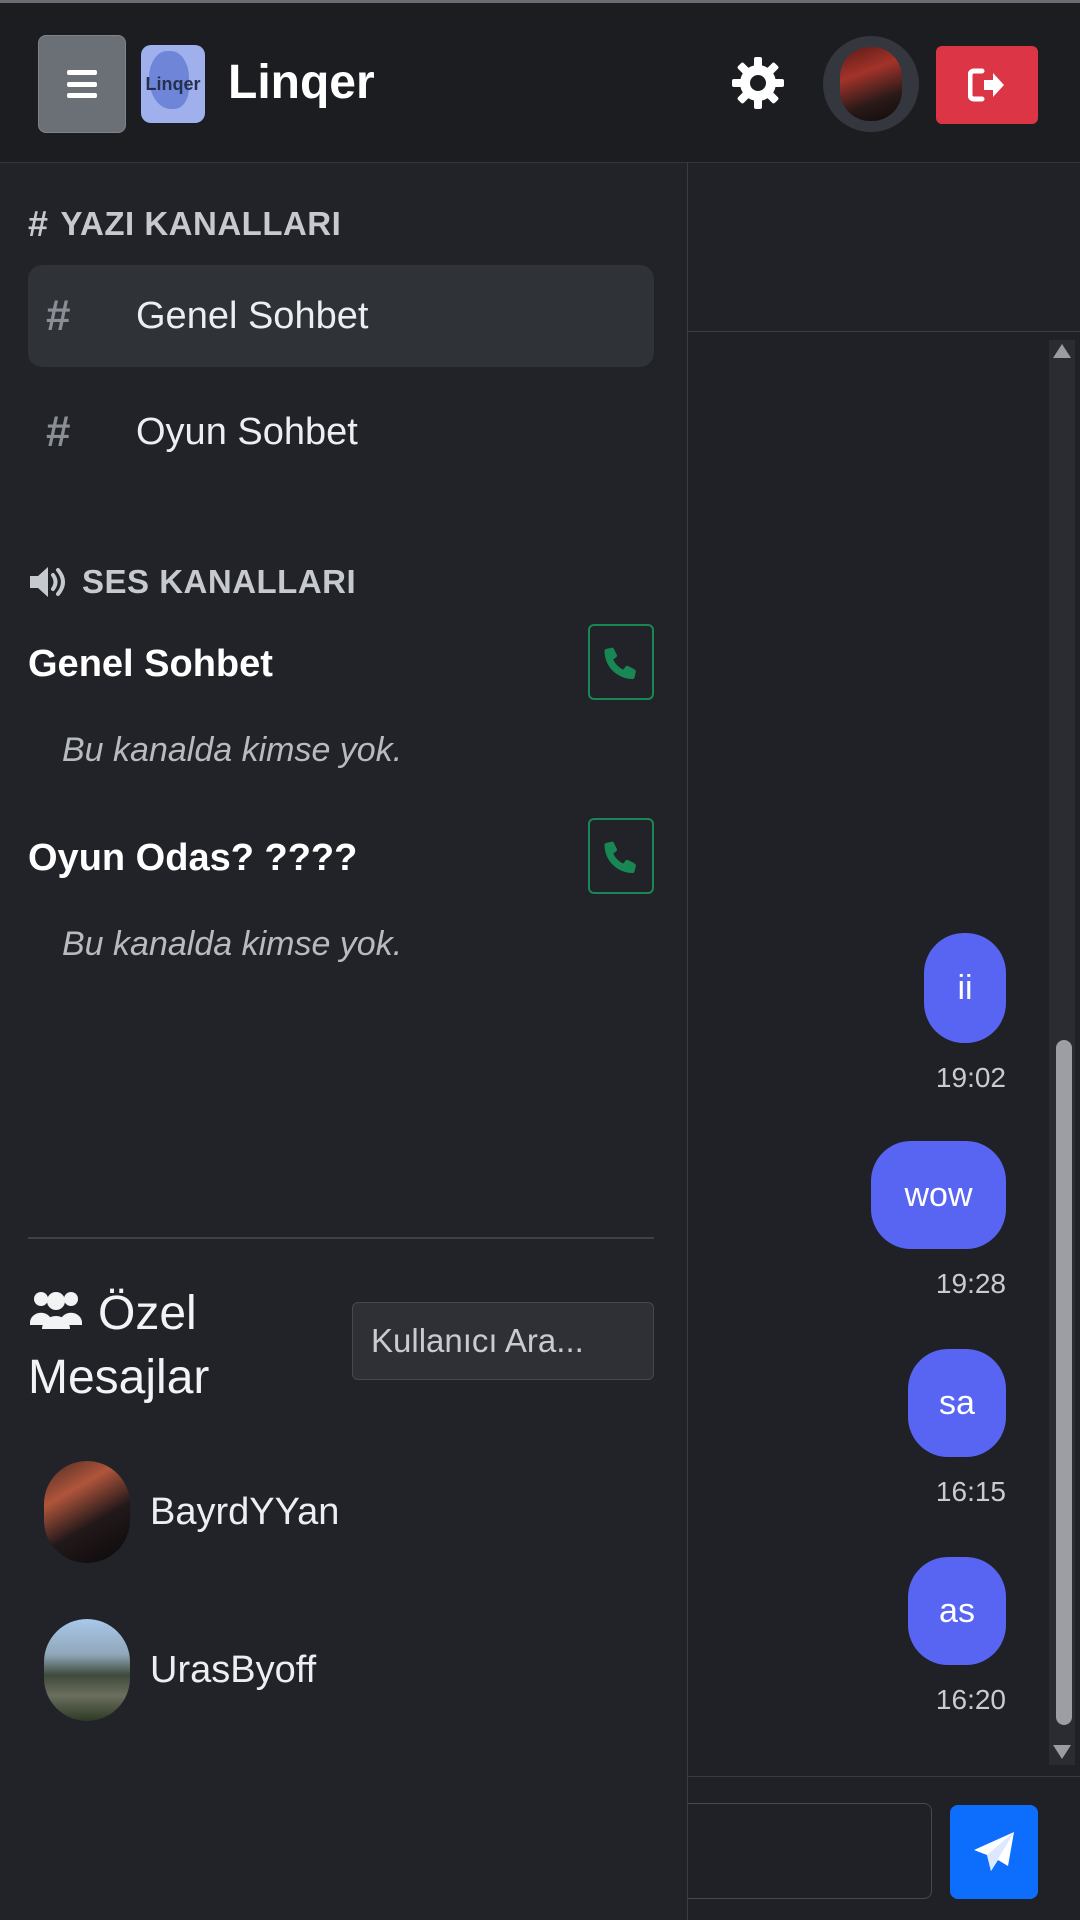 This screenshot has height=1920, width=1080. I want to click on users-icon, so click(56, 1316).